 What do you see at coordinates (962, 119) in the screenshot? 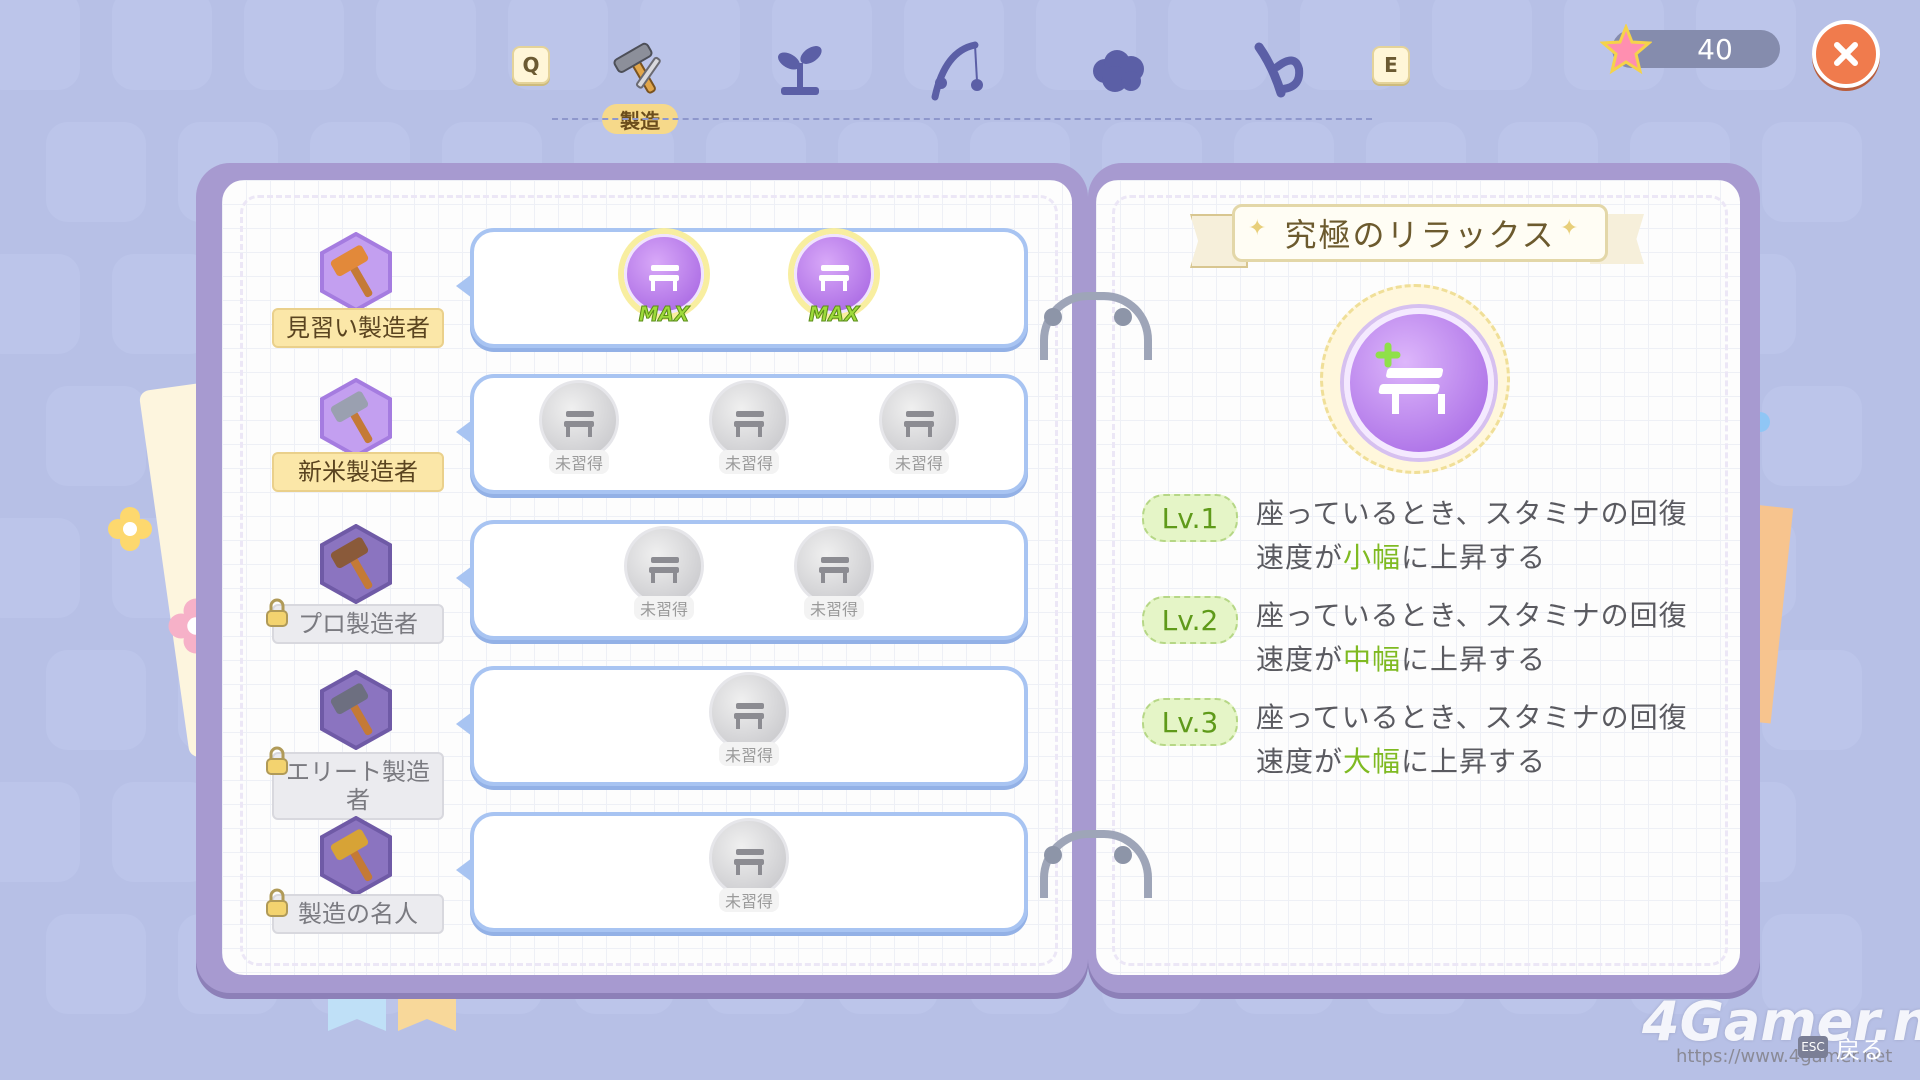
I see `tab-divider` at bounding box center [962, 119].